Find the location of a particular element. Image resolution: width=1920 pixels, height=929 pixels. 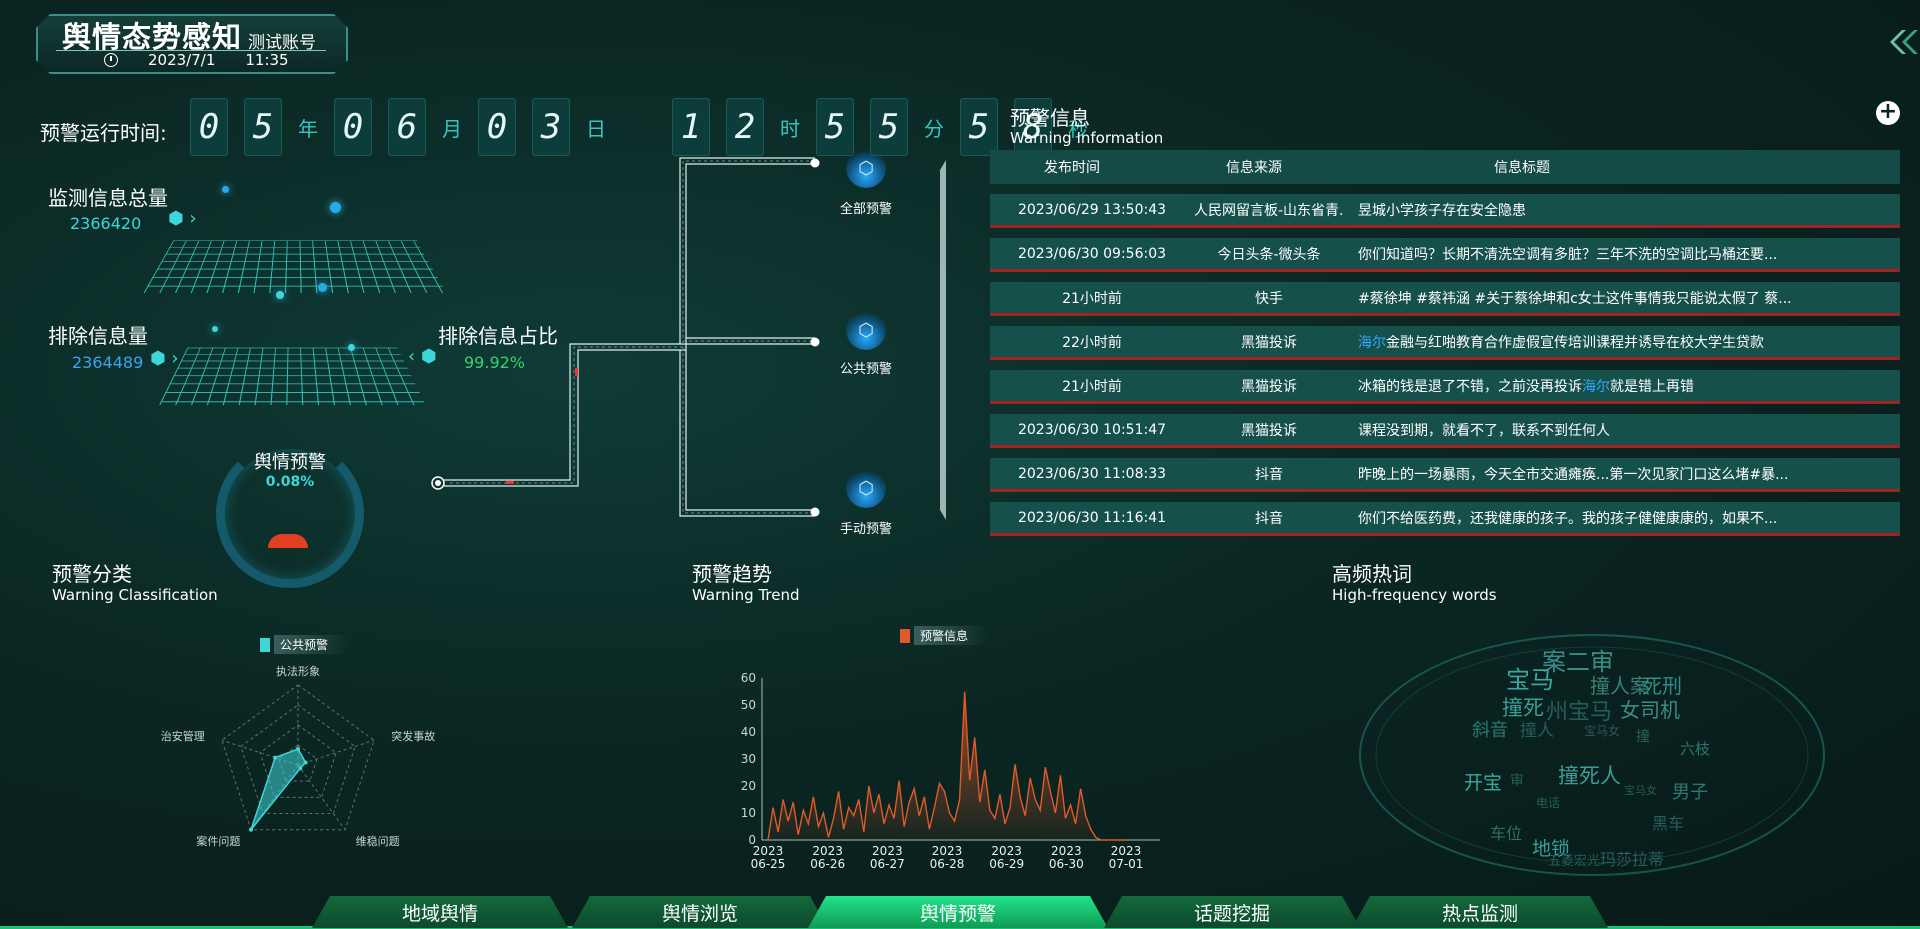

hotwords-subtitle: High-frequency words is located at coordinates (1414, 595).